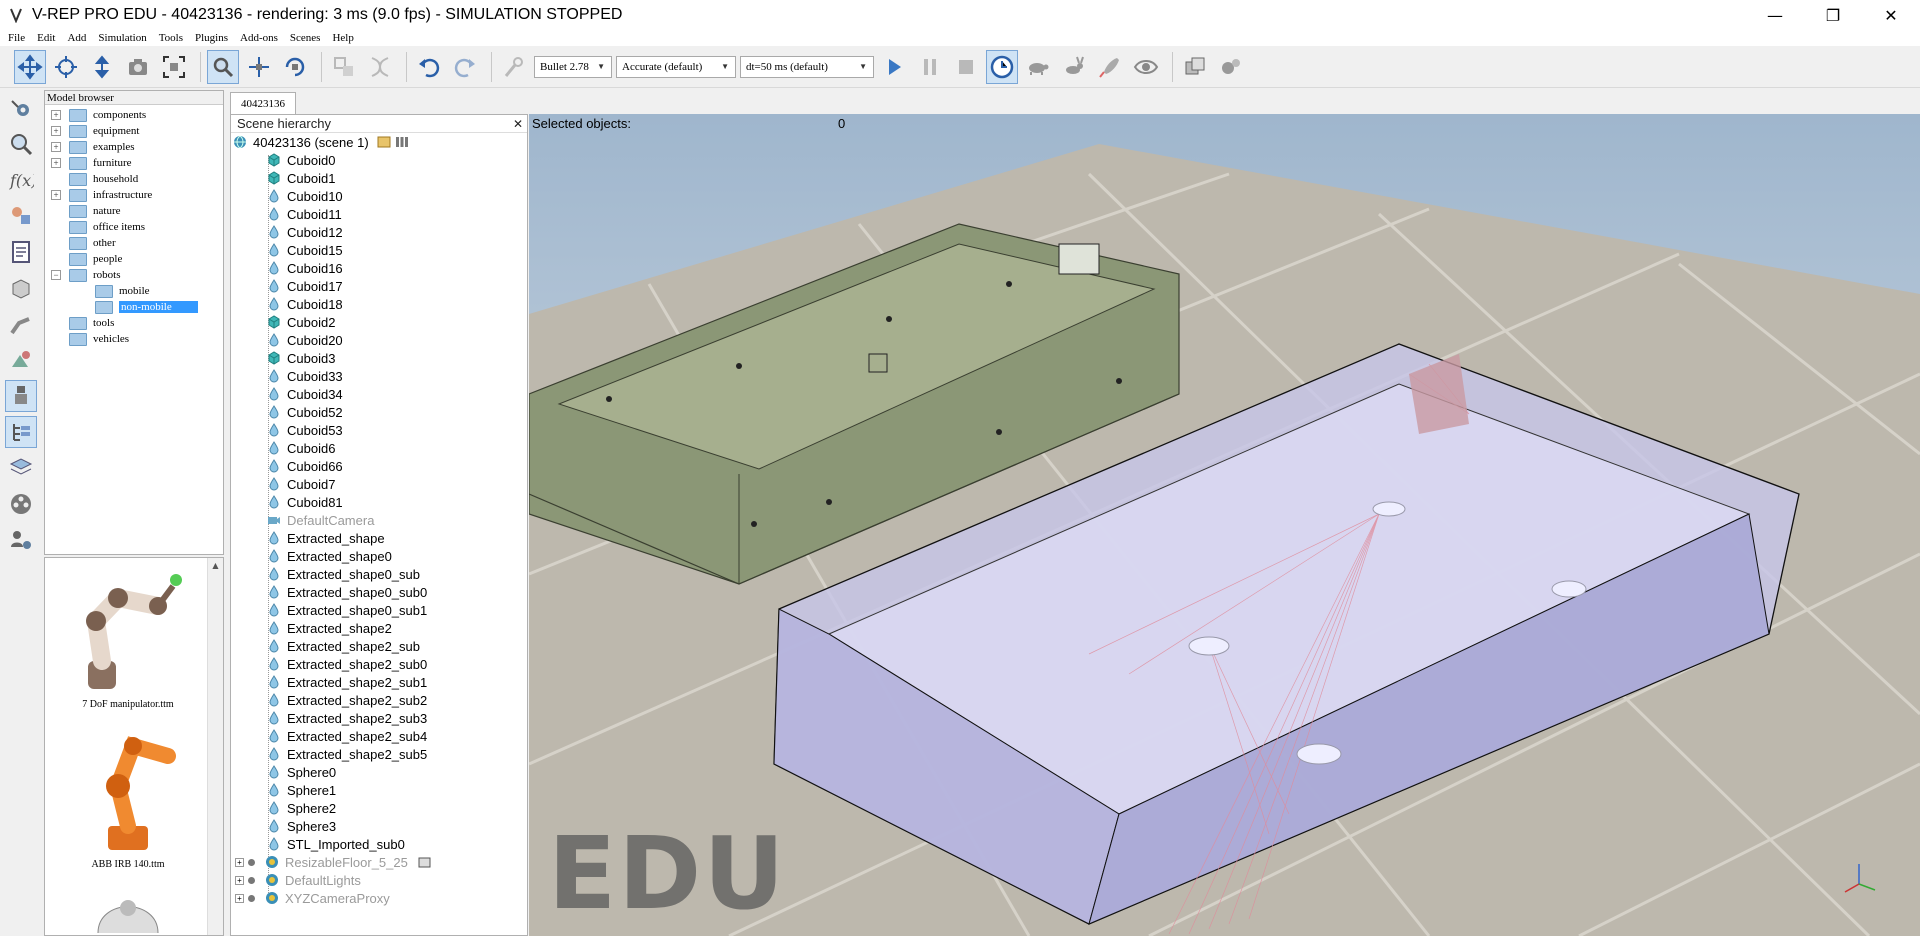 Image resolution: width=1920 pixels, height=936 pixels. What do you see at coordinates (21, 252) in the screenshot?
I see `paths-button` at bounding box center [21, 252].